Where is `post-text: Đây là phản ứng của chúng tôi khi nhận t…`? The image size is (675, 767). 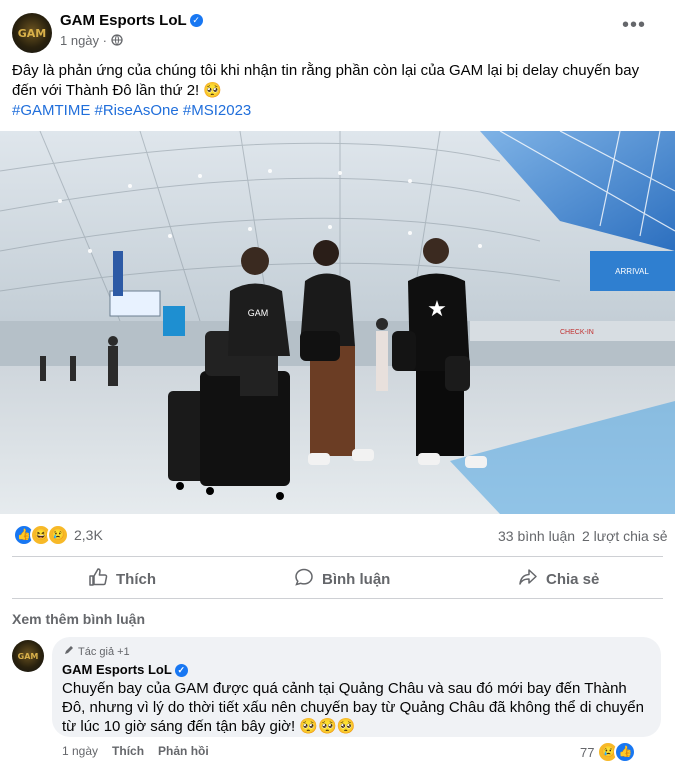 post-text: Đây là phản ứng của chúng tôi khi nhận t… is located at coordinates (326, 80).